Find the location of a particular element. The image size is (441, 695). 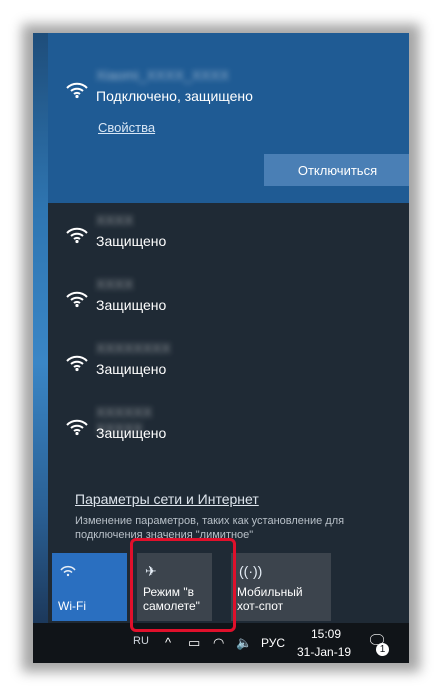

mobile-hotspot-tile: ((·)) Мобильный хот-спот is located at coordinates (281, 587).